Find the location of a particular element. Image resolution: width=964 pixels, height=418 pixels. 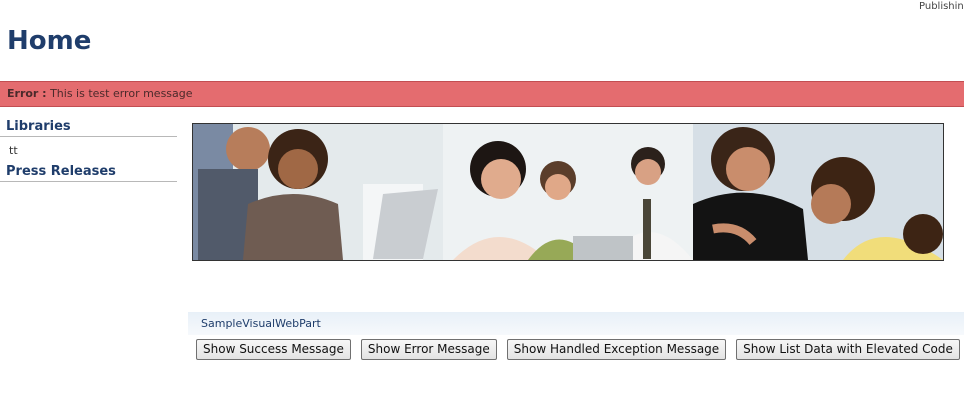

nav-item-tt: tt is located at coordinates (88, 149).